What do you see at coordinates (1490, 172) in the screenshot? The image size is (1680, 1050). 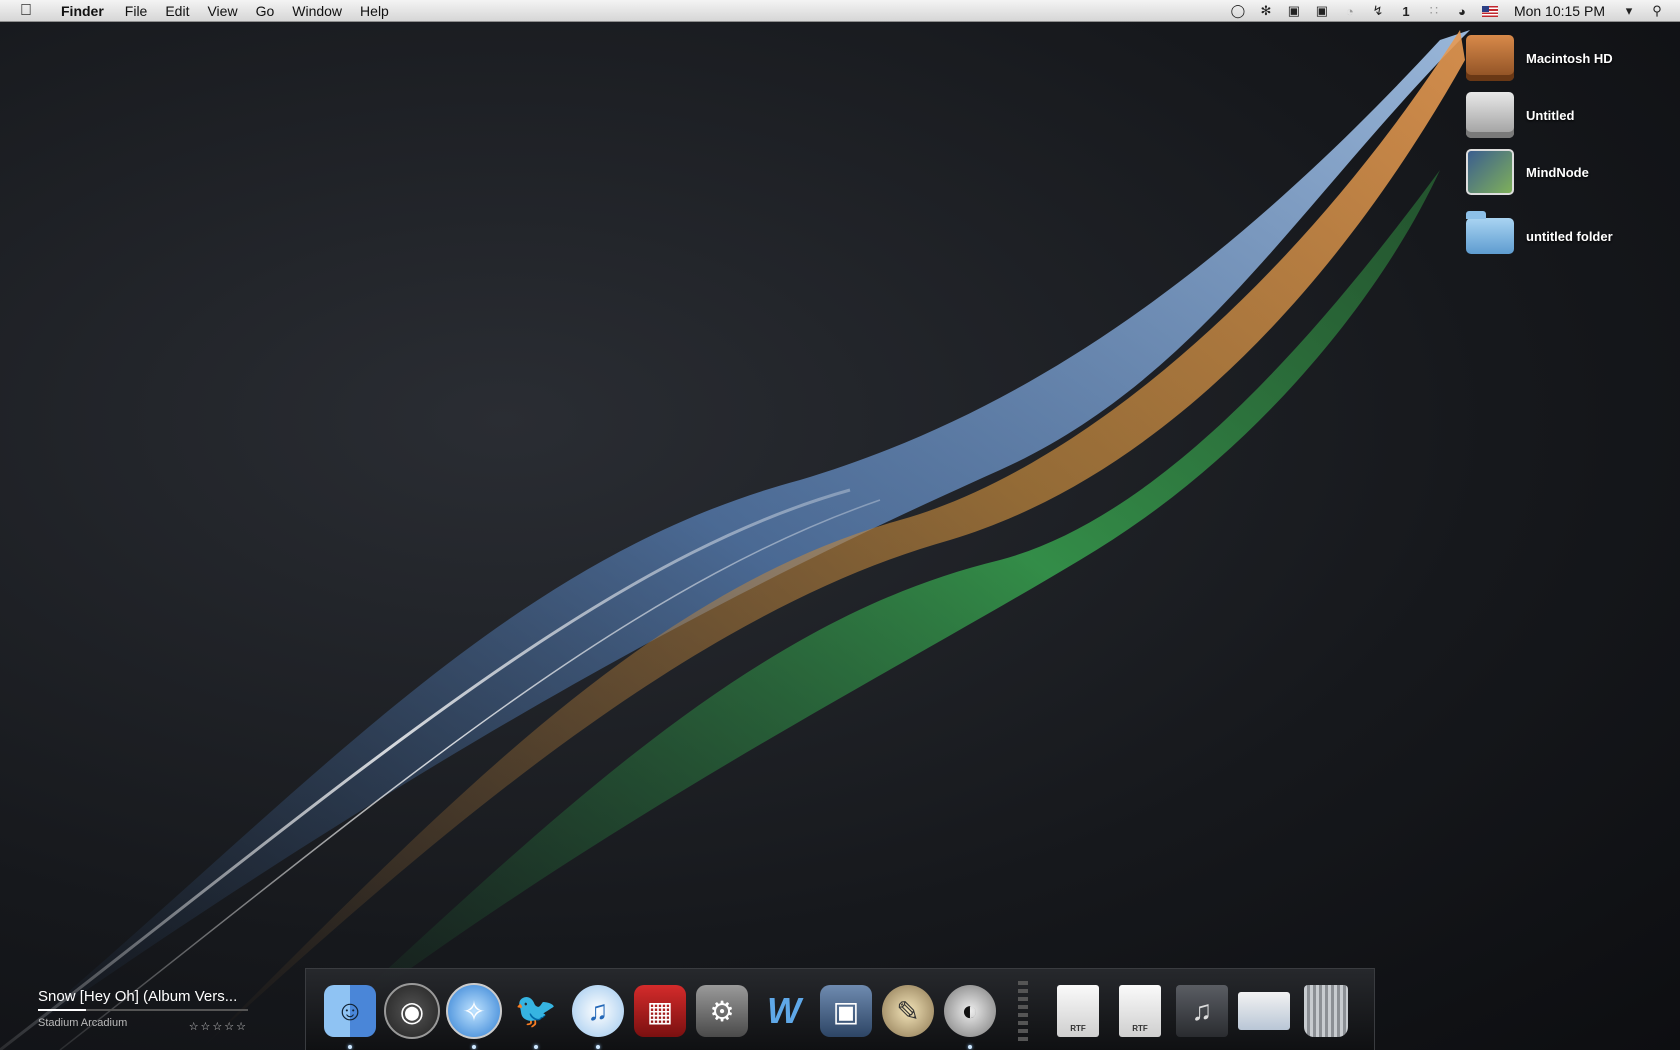 I see `mindnode-app-icon` at bounding box center [1490, 172].